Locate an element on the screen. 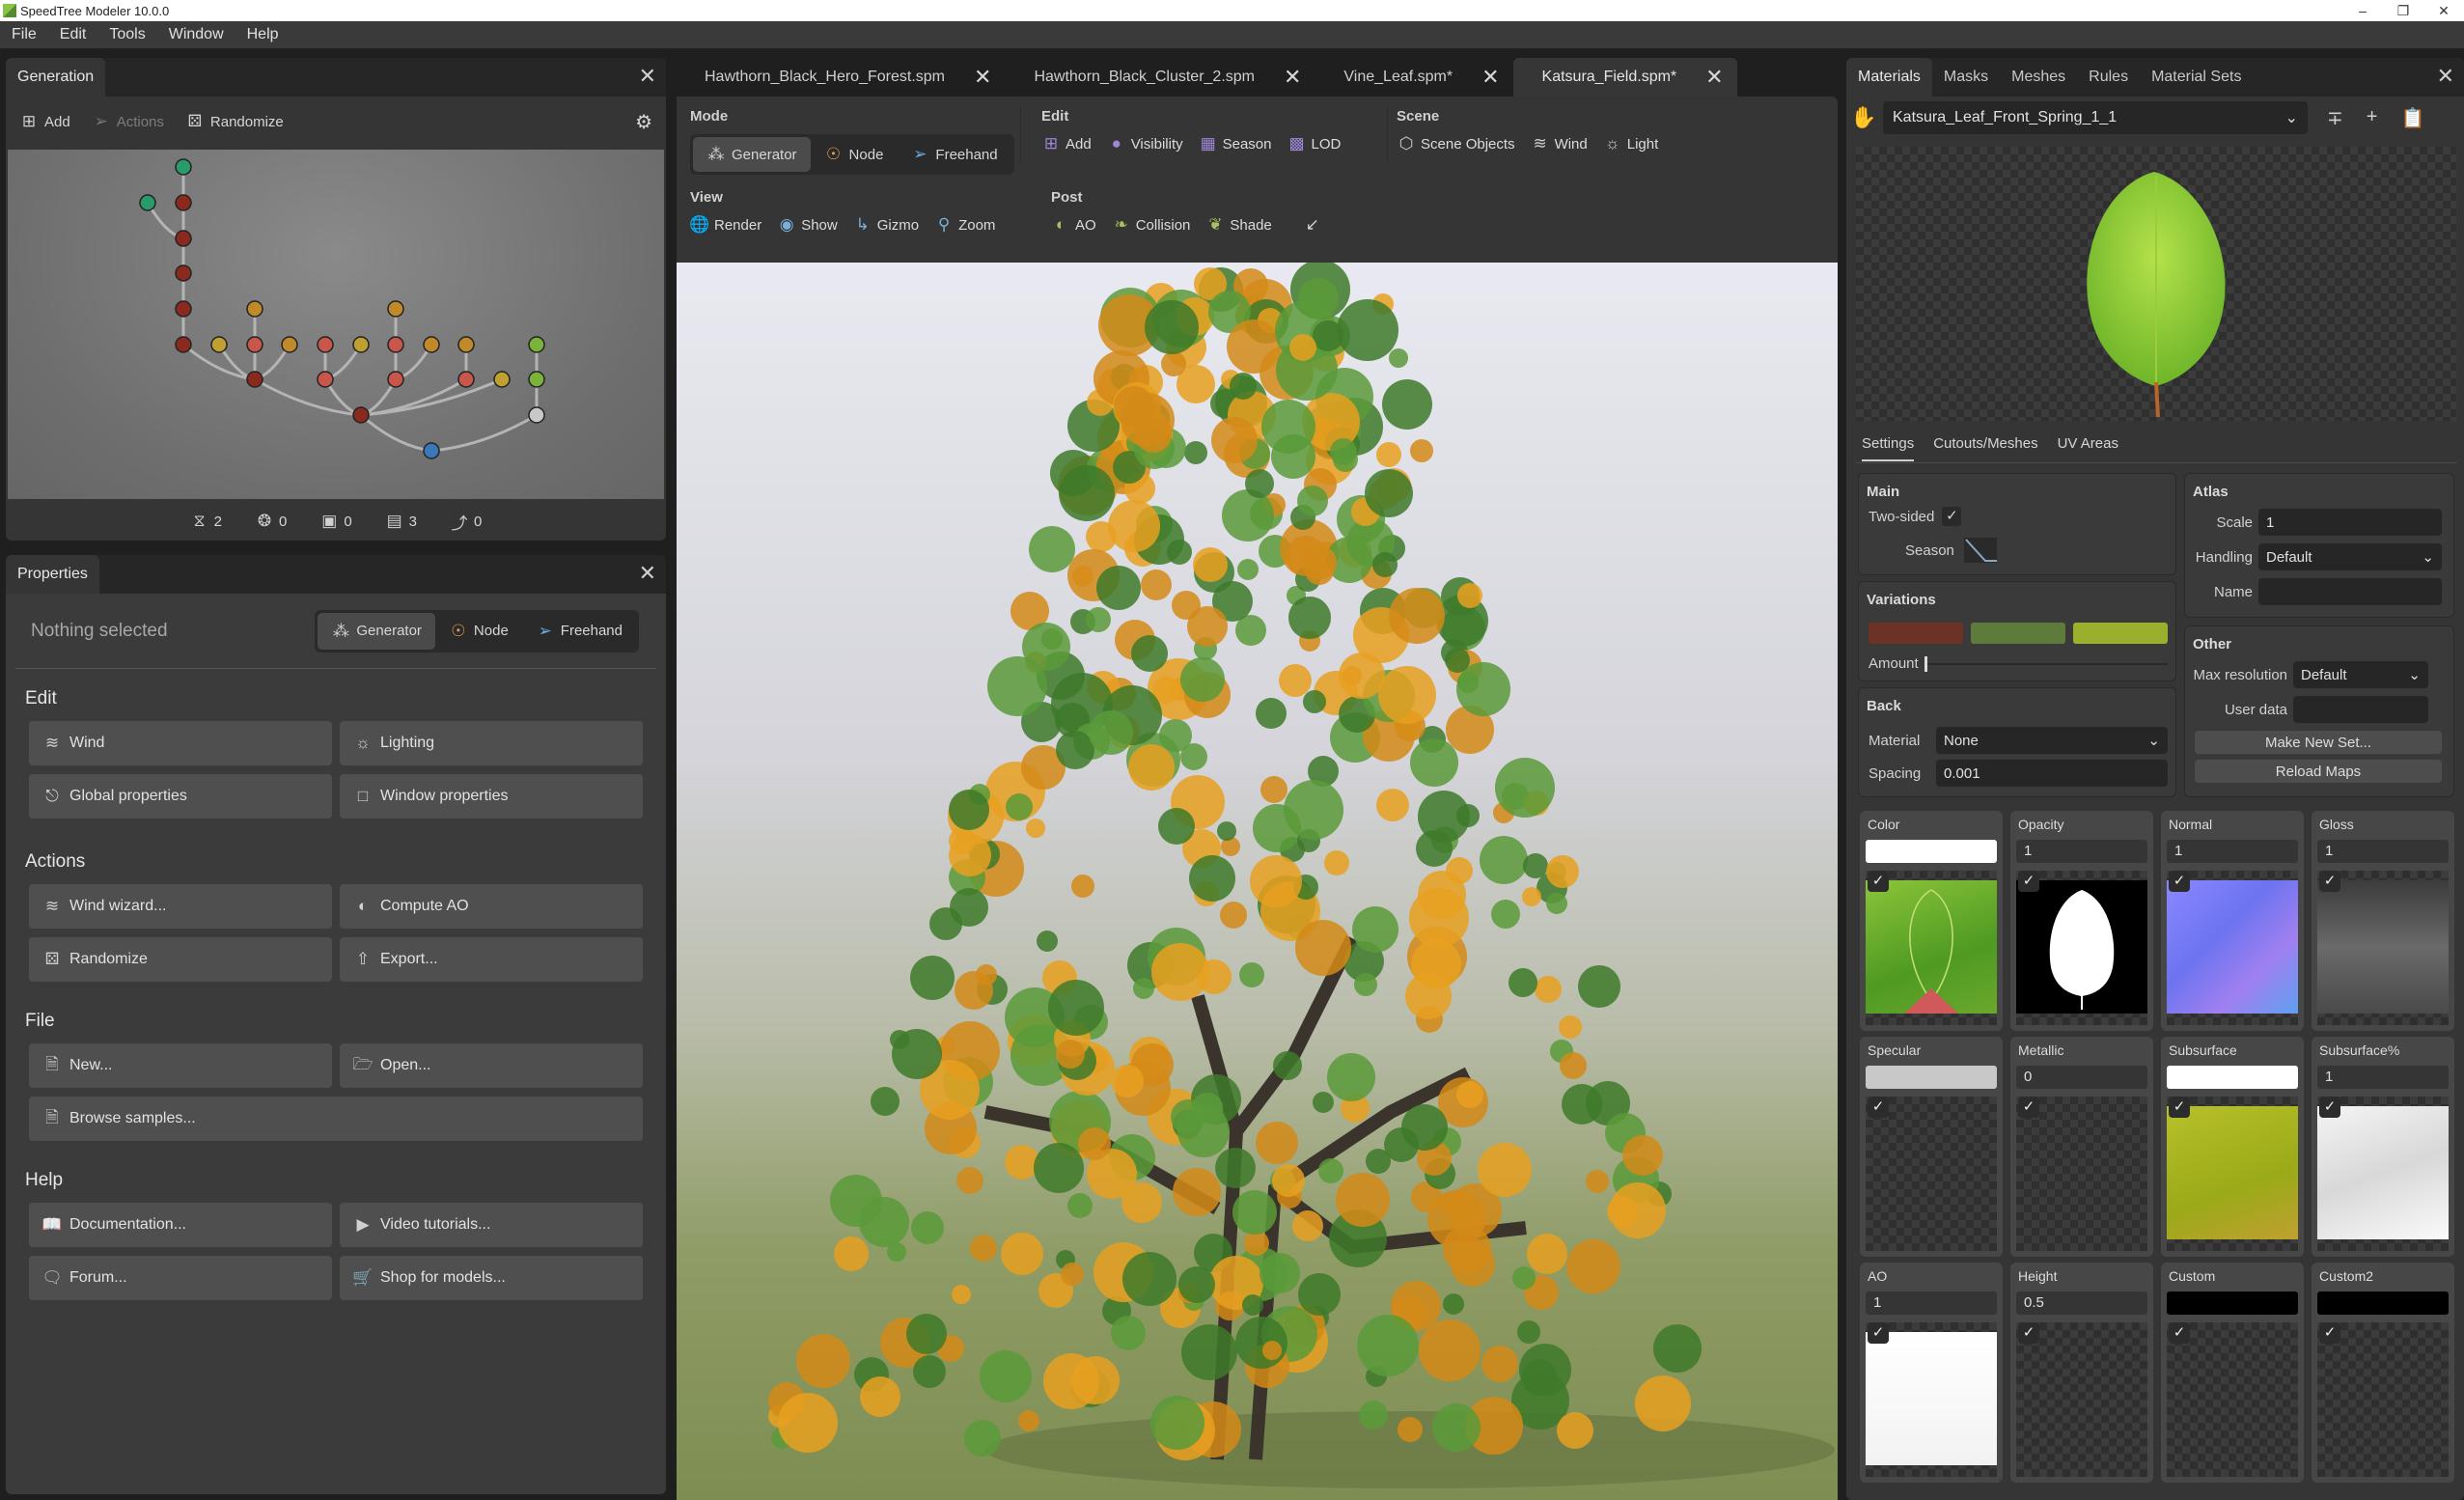 The width and height of the screenshot is (2464, 1500). map-value-input: 0 is located at coordinates (2081, 1077).